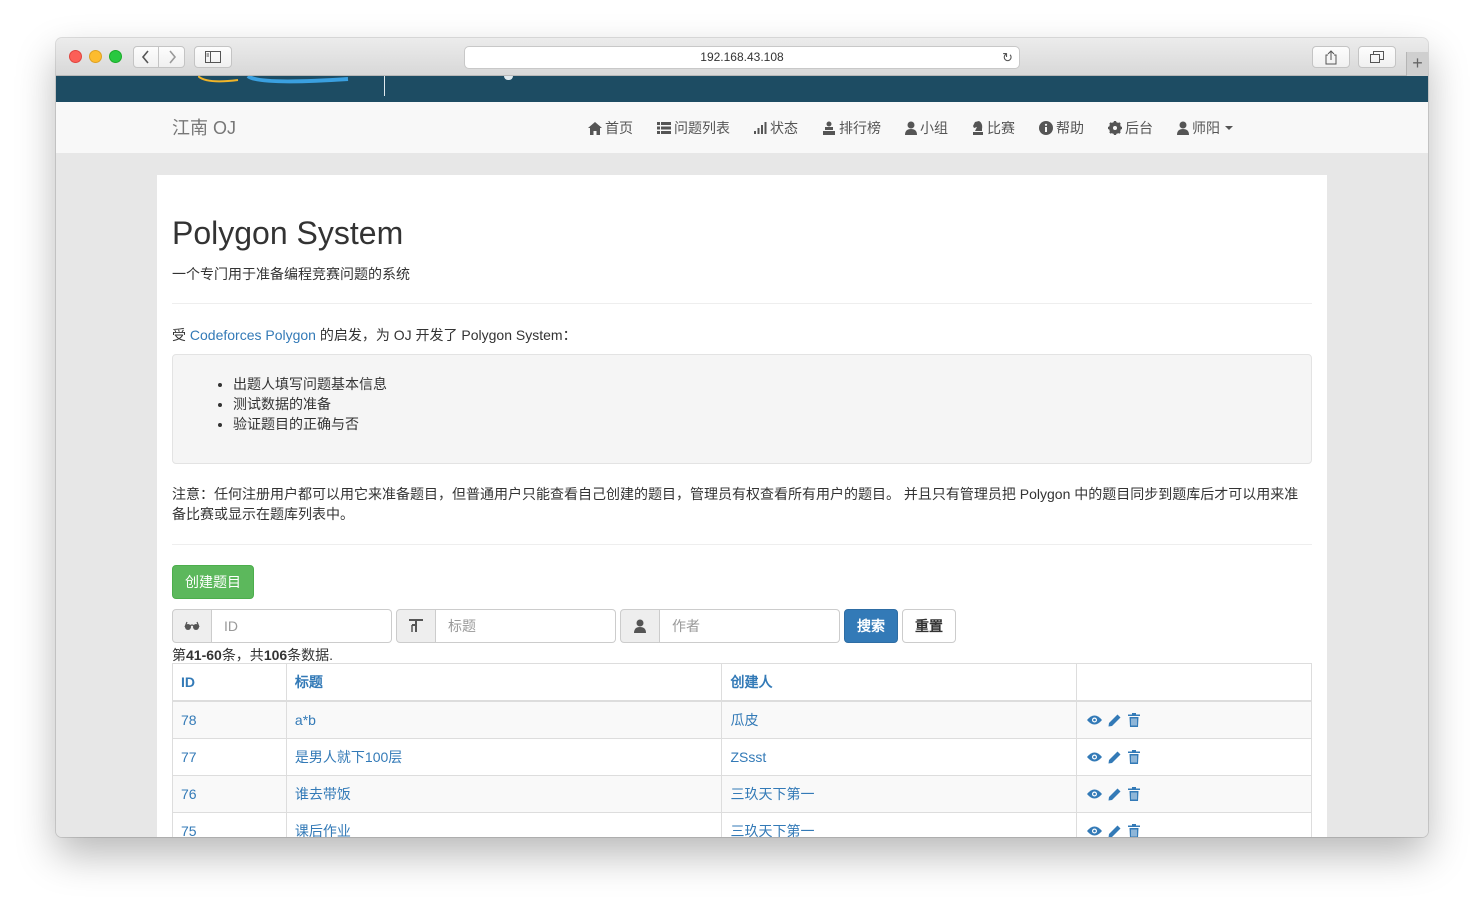  Describe the element at coordinates (189, 757) in the screenshot. I see `problem-id-link: 77` at that location.